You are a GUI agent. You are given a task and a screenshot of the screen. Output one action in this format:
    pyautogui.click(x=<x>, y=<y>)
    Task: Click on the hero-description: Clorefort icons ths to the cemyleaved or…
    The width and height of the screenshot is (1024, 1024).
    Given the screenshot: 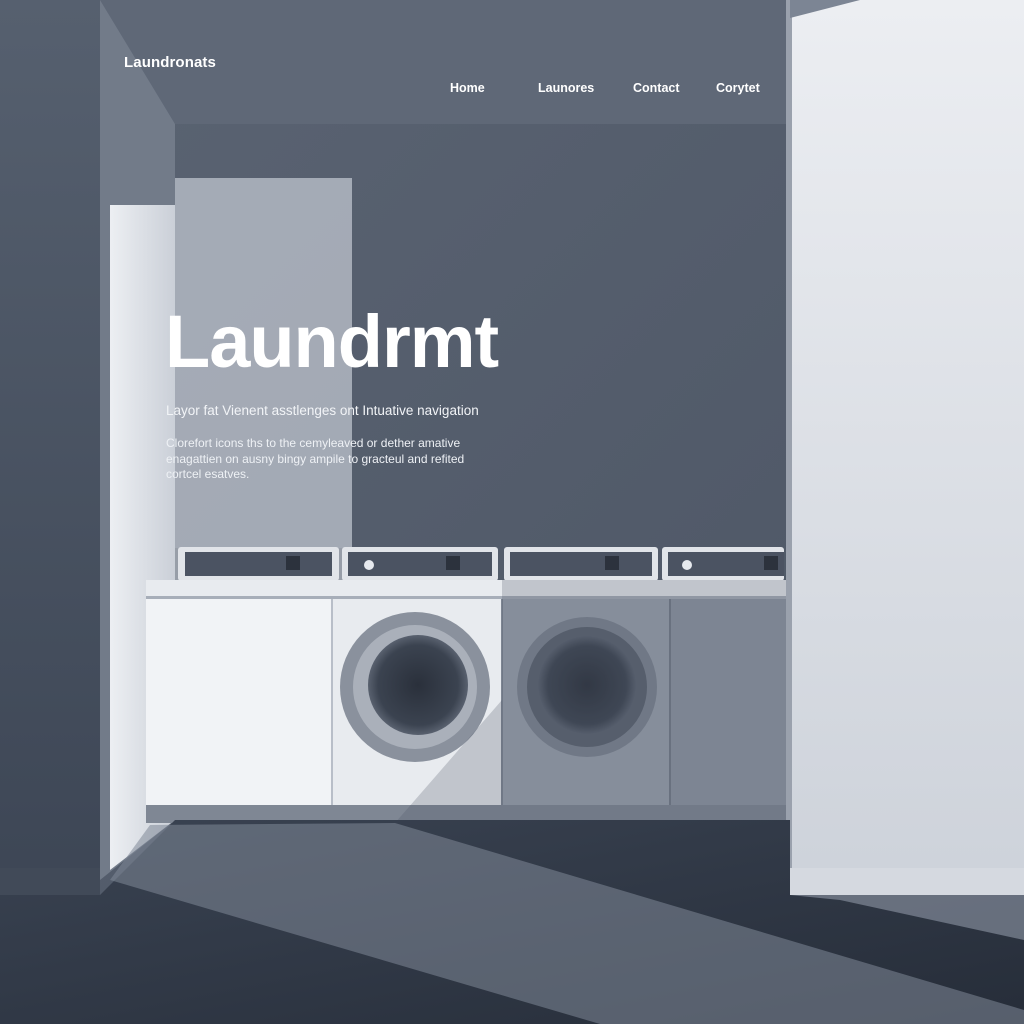 What is the action you would take?
    pyautogui.click(x=341, y=459)
    